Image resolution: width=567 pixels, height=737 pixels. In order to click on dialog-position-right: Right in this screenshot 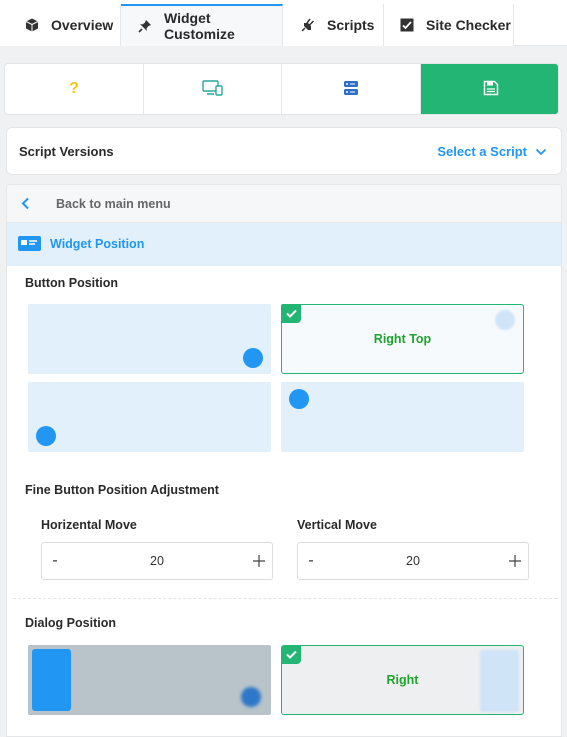, I will do `click(402, 680)`.